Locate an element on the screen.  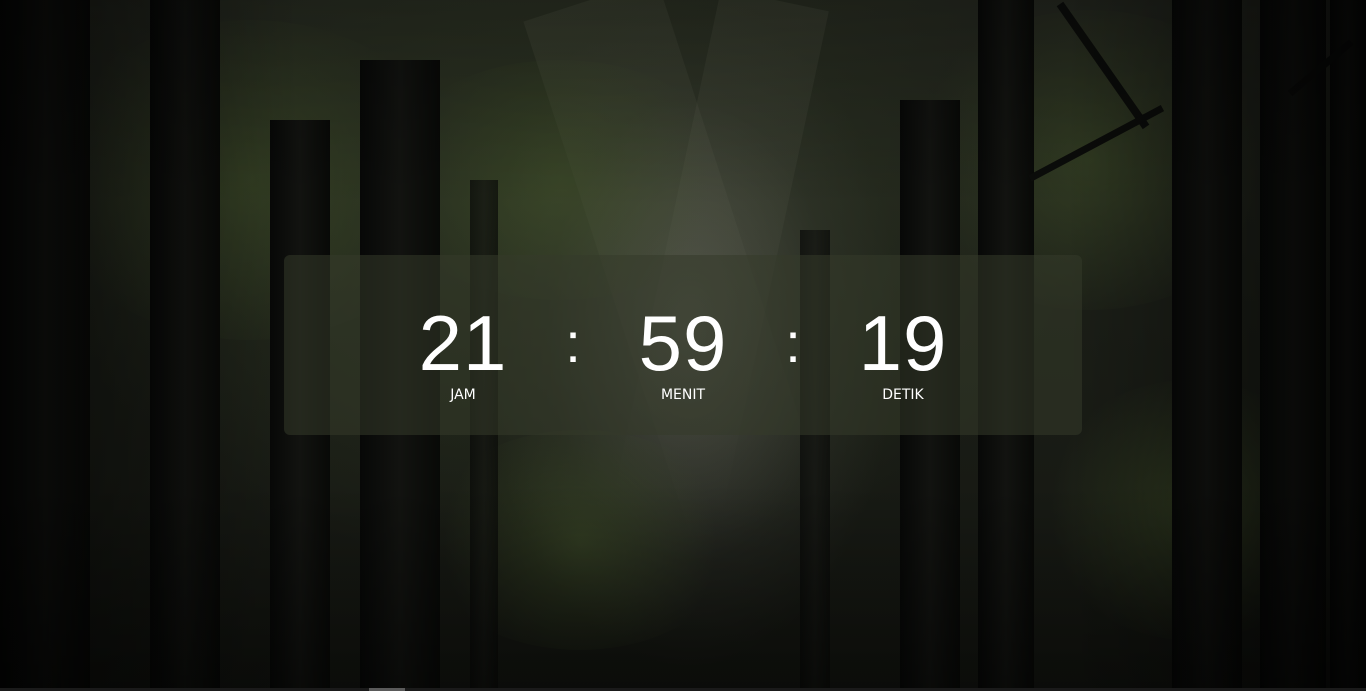
minutes-unit: 59 MENIT is located at coordinates (683, 352).